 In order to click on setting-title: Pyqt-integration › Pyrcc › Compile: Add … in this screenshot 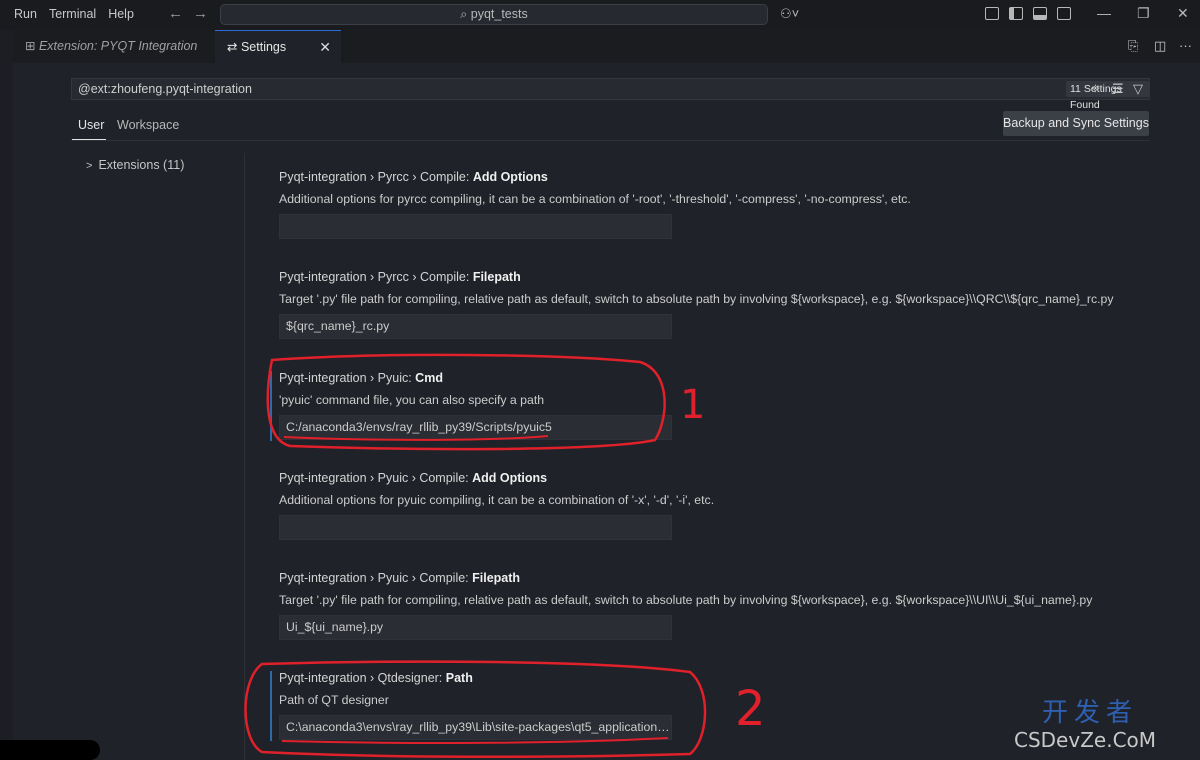, I will do `click(413, 177)`.